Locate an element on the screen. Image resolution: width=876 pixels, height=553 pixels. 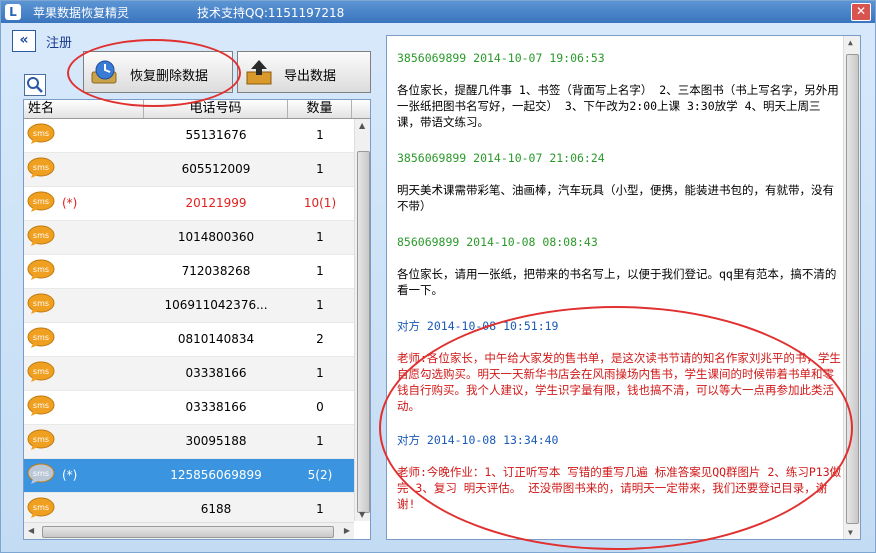
app-logo-icon: L is located at coordinates (13, 12).